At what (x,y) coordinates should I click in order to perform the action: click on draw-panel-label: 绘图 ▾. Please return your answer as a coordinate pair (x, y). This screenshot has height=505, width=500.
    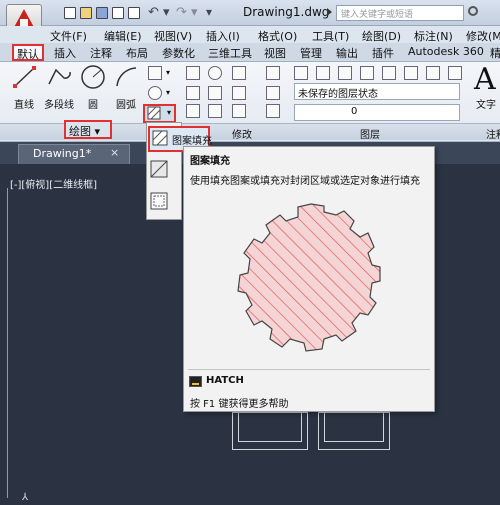
    Looking at the image, I should click on (88, 129).